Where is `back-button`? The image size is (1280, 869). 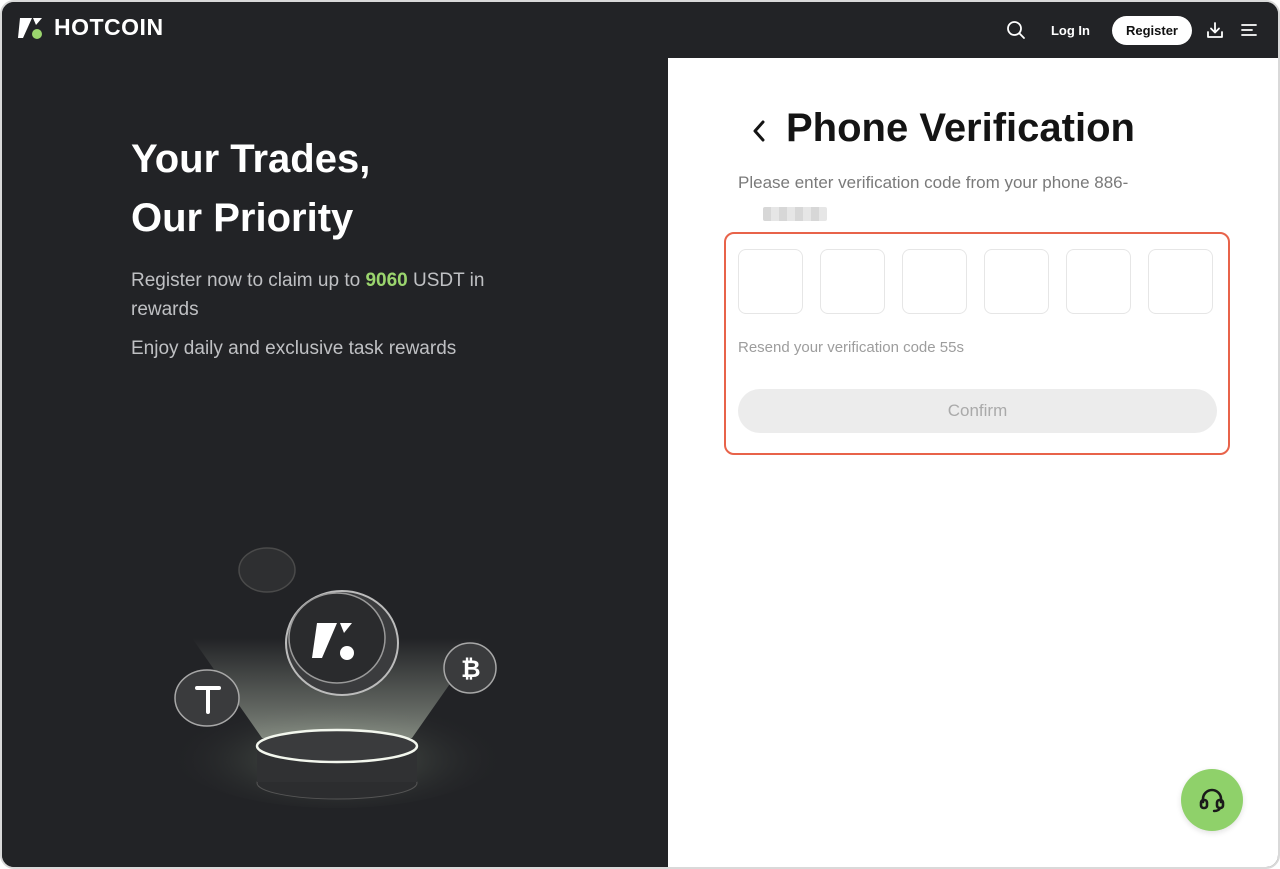
back-button is located at coordinates (759, 131).